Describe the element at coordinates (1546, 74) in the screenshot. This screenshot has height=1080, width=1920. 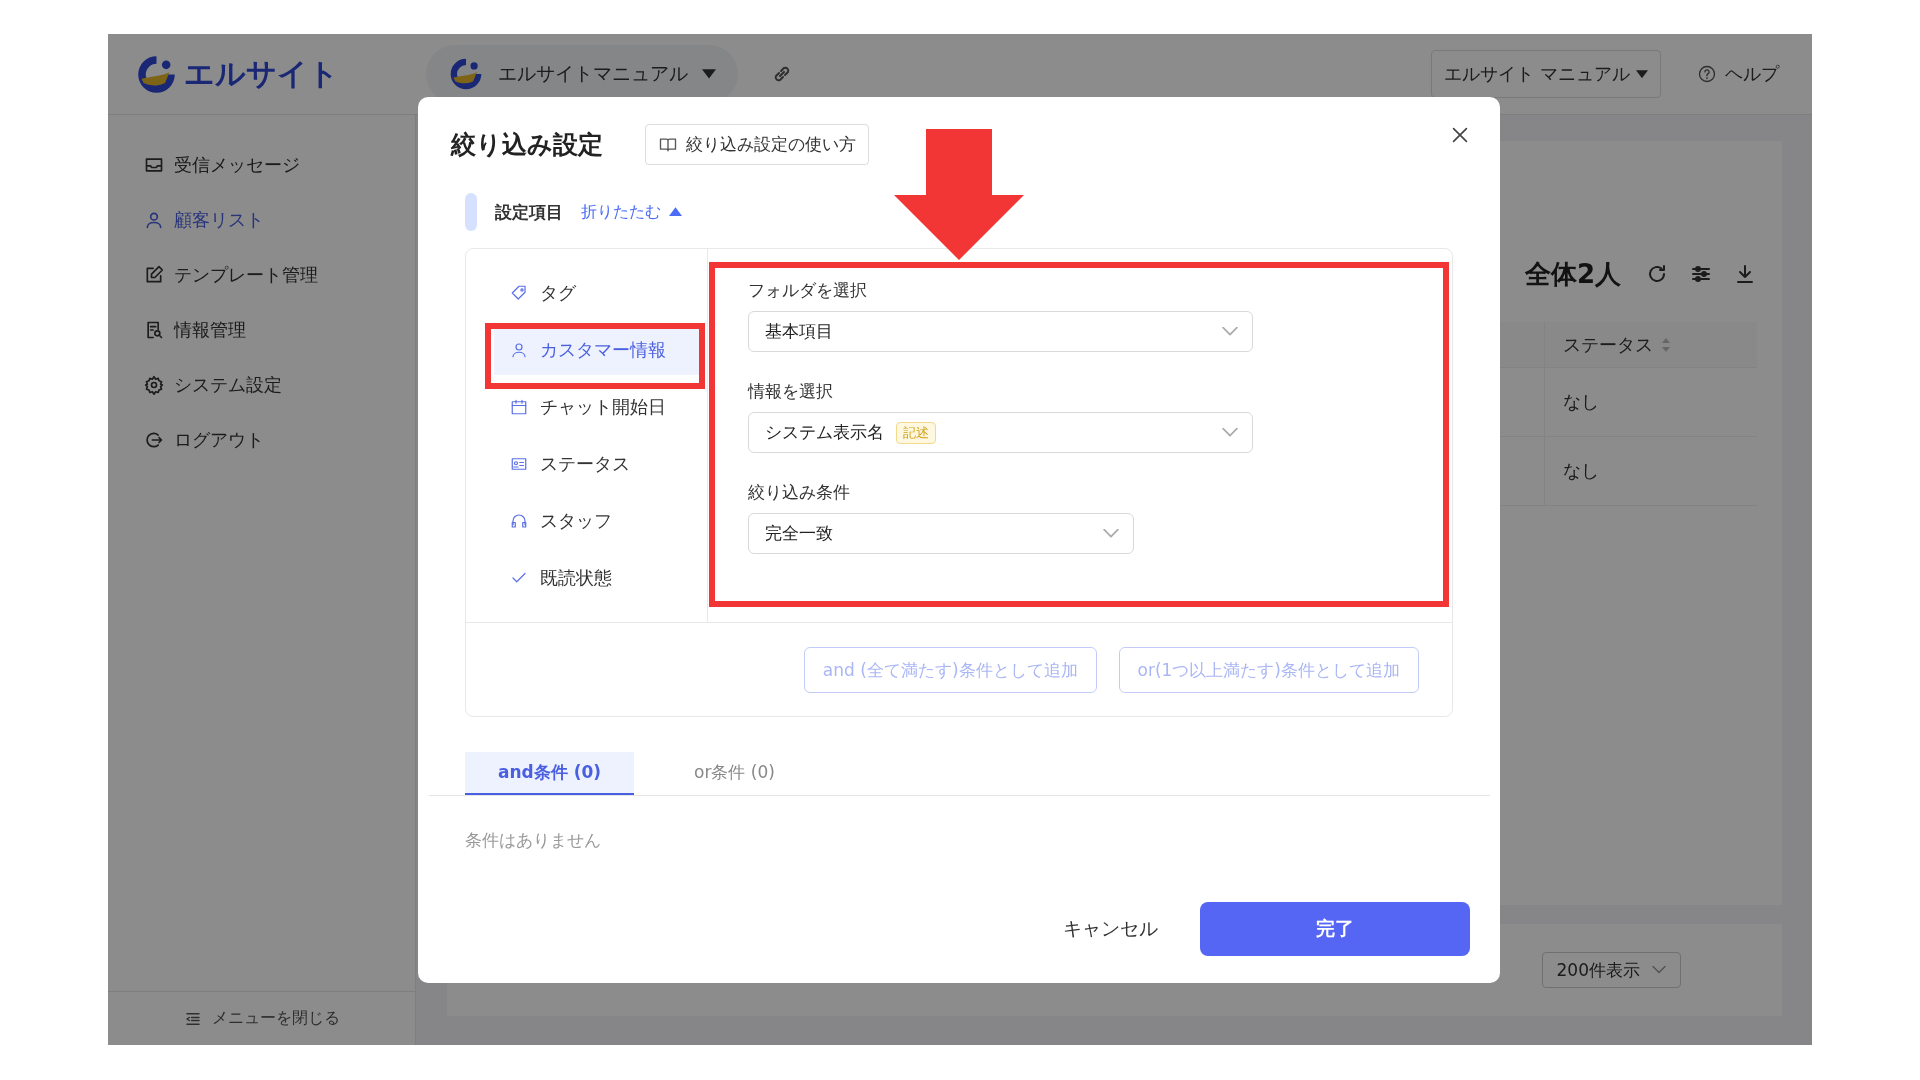
I see `account-dropdown: エルサイト マニュアル` at that location.